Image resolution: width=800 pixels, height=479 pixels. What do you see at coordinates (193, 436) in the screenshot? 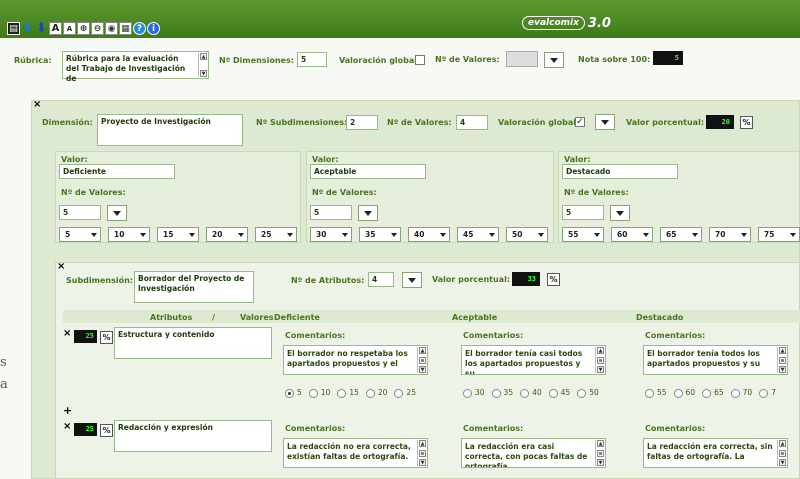
I see `attribute-name-field: Redacción y expresión` at bounding box center [193, 436].